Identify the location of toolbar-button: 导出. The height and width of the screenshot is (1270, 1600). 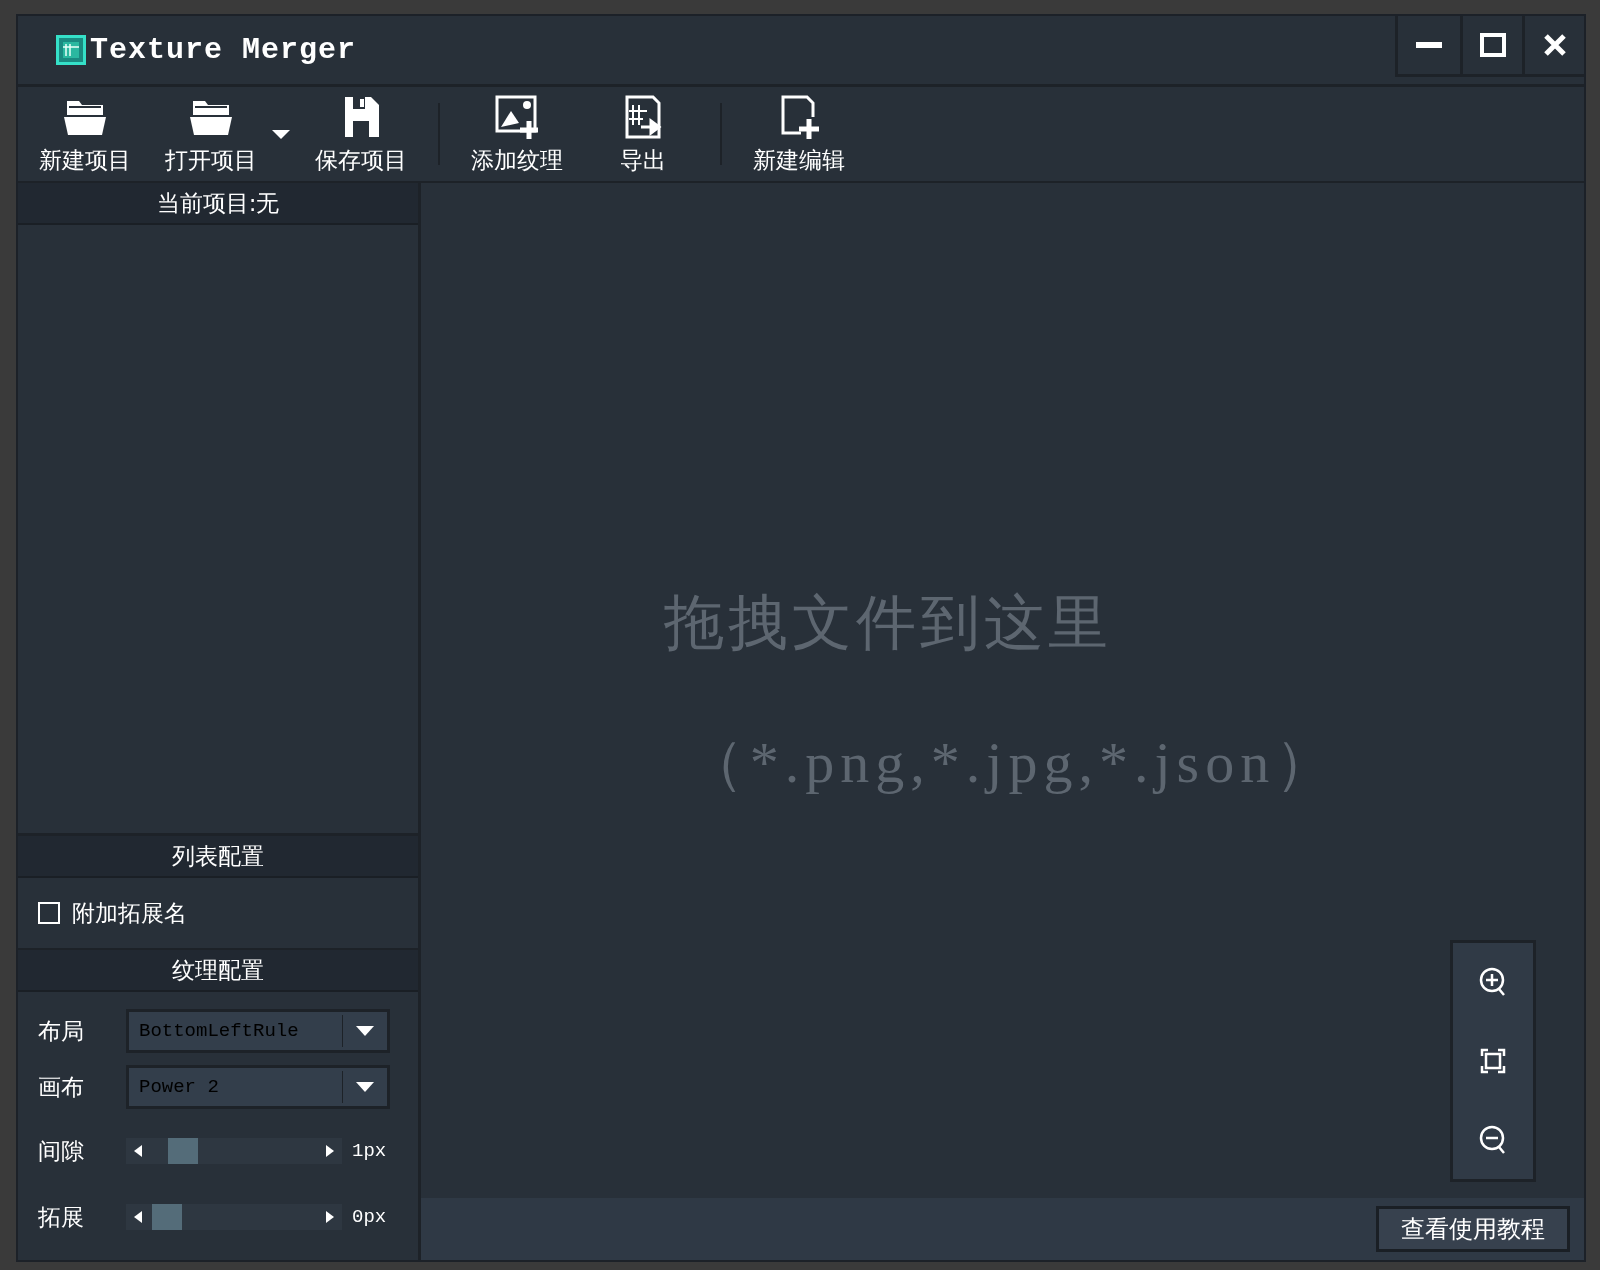
(643, 134).